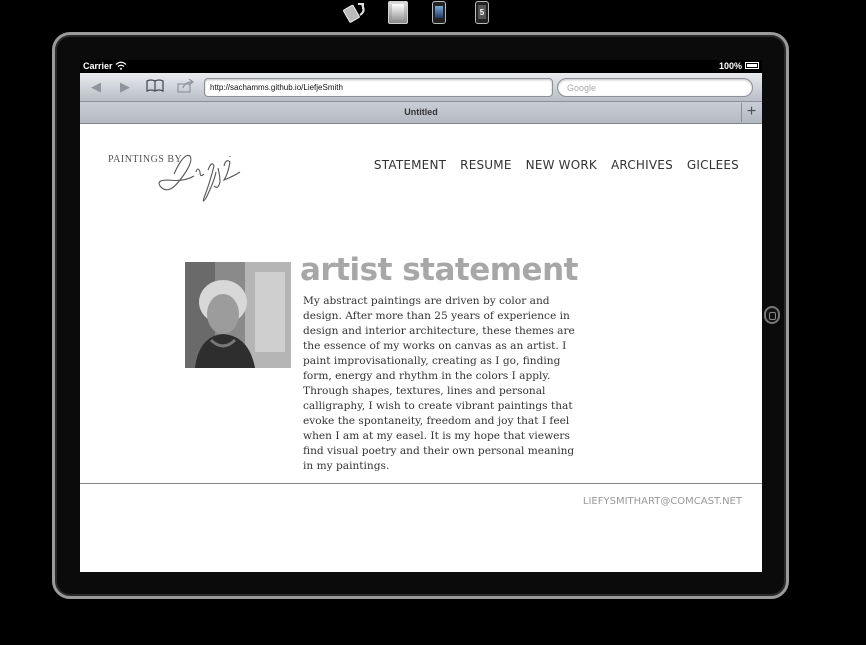 The image size is (866, 645). What do you see at coordinates (155, 87) in the screenshot?
I see `bookmarks-icon` at bounding box center [155, 87].